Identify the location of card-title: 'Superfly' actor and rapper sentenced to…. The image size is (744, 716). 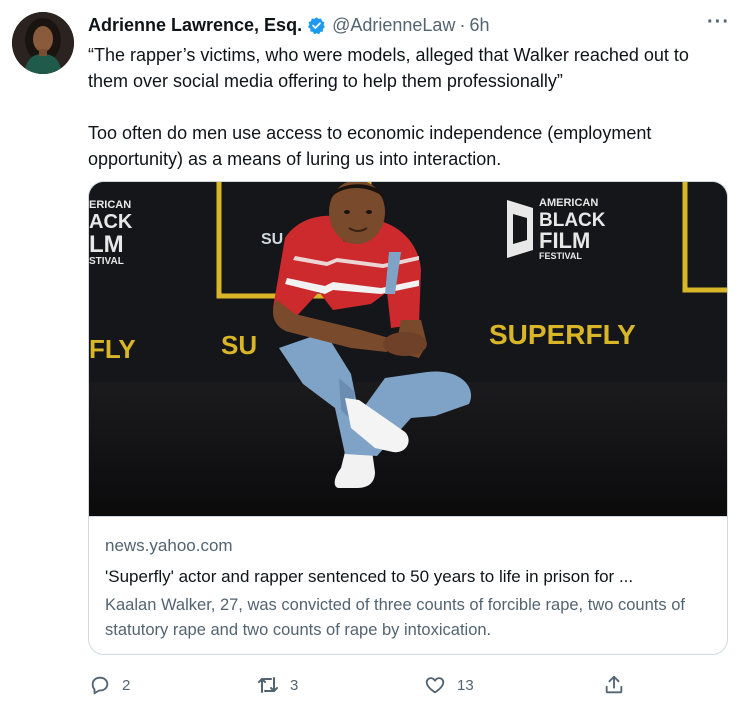
(408, 577).